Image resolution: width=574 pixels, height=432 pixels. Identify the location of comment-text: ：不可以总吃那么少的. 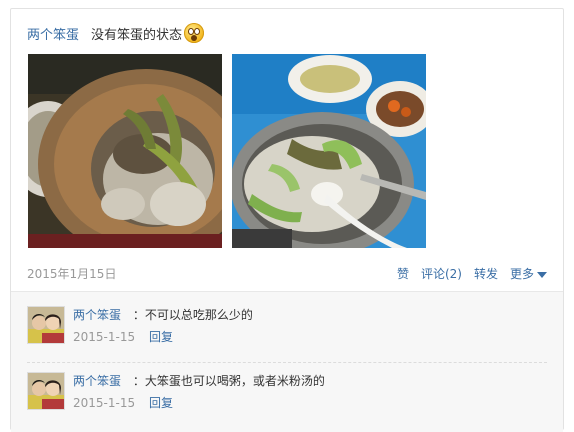
(193, 315).